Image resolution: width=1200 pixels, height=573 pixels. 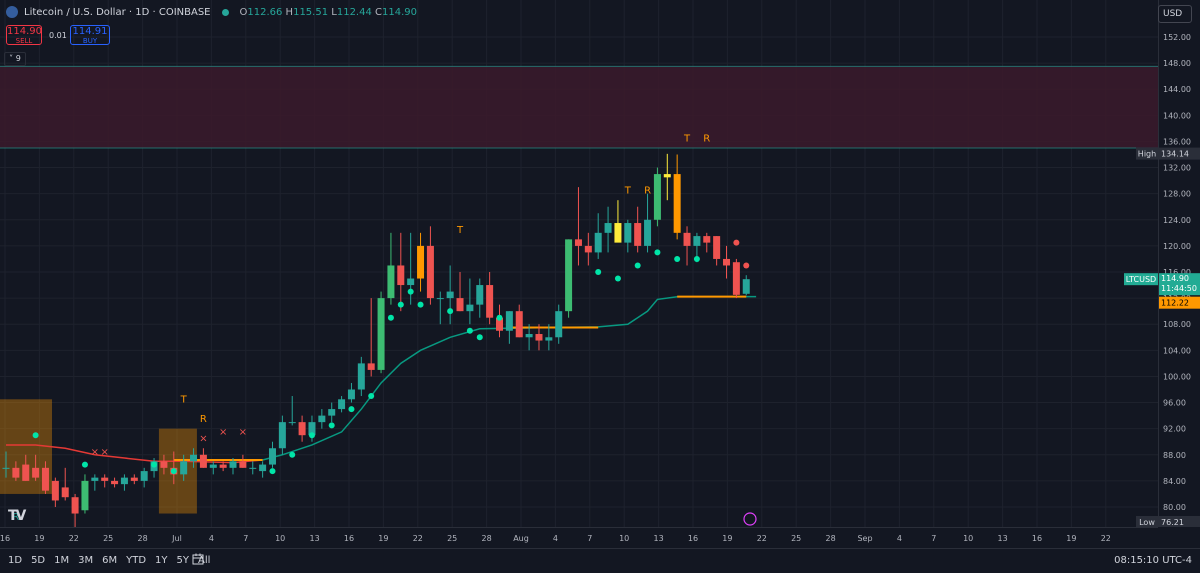 What do you see at coordinates (1175, 303) in the screenshot?
I see `trail-value: 112.22` at bounding box center [1175, 303].